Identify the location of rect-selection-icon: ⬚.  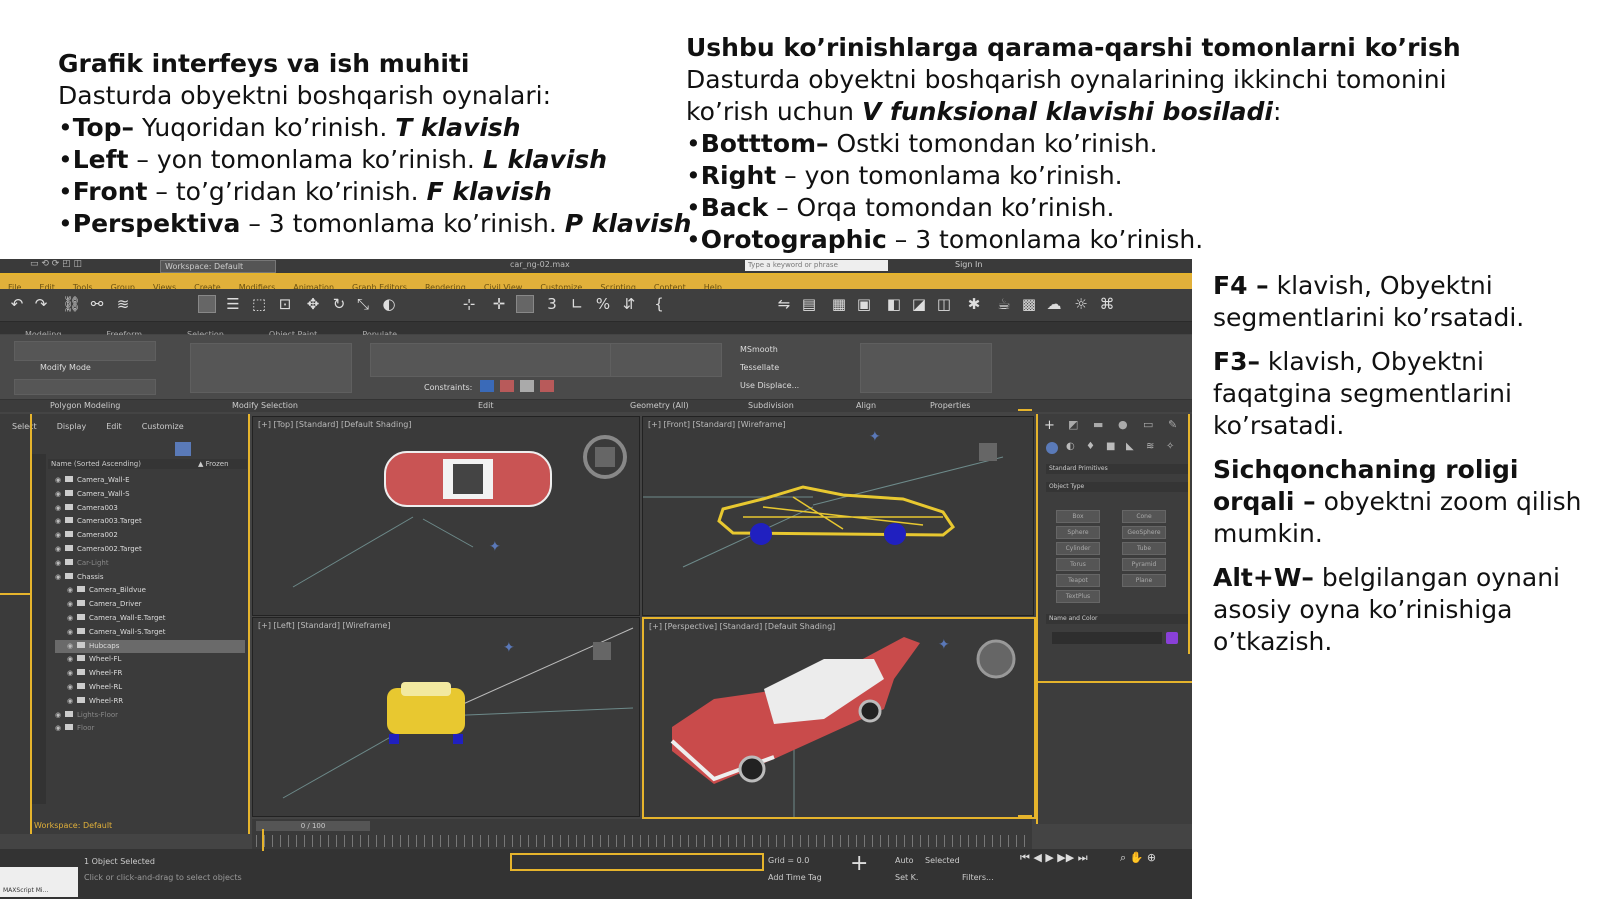
(259, 304).